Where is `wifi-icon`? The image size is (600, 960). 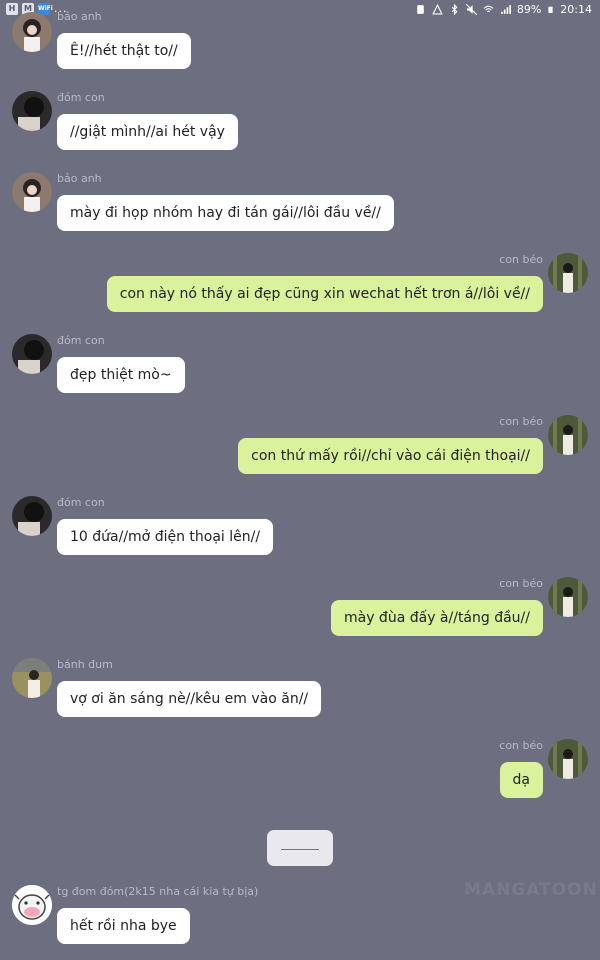 wifi-icon is located at coordinates (488, 9).